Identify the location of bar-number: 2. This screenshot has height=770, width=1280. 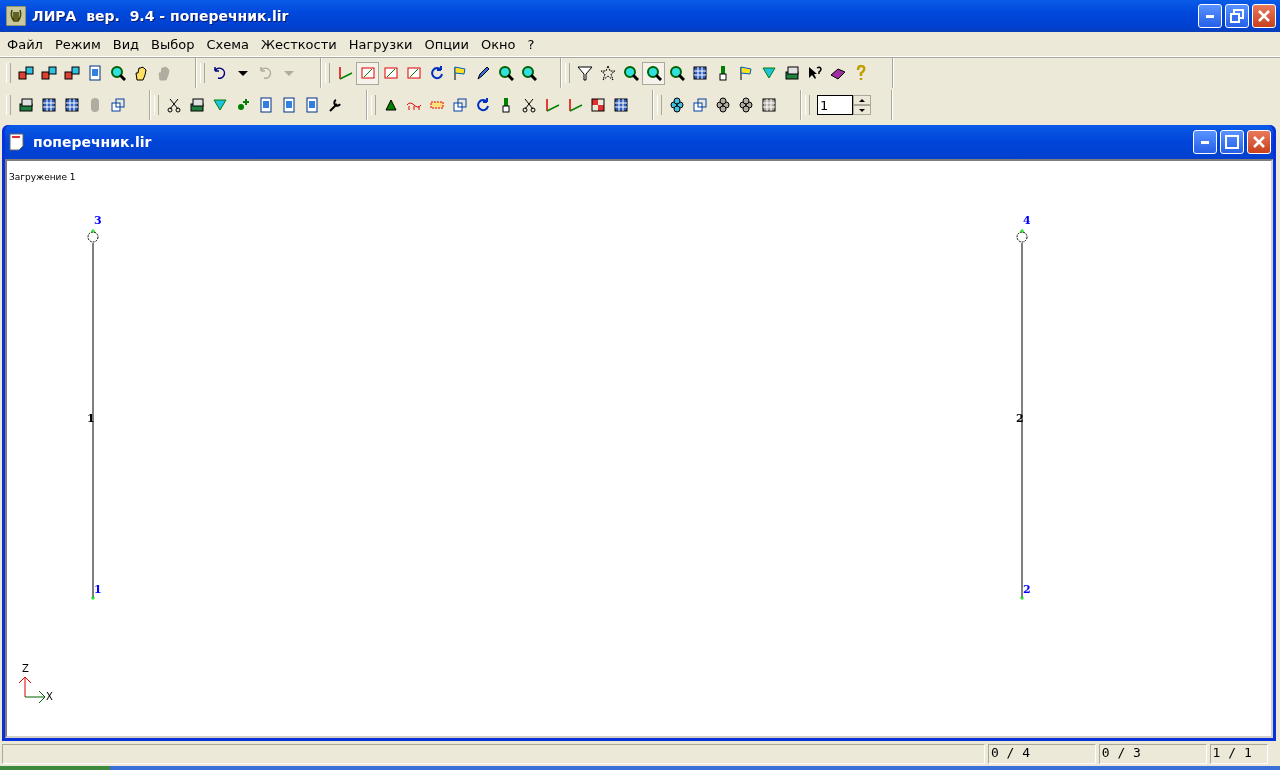
(1020, 418).